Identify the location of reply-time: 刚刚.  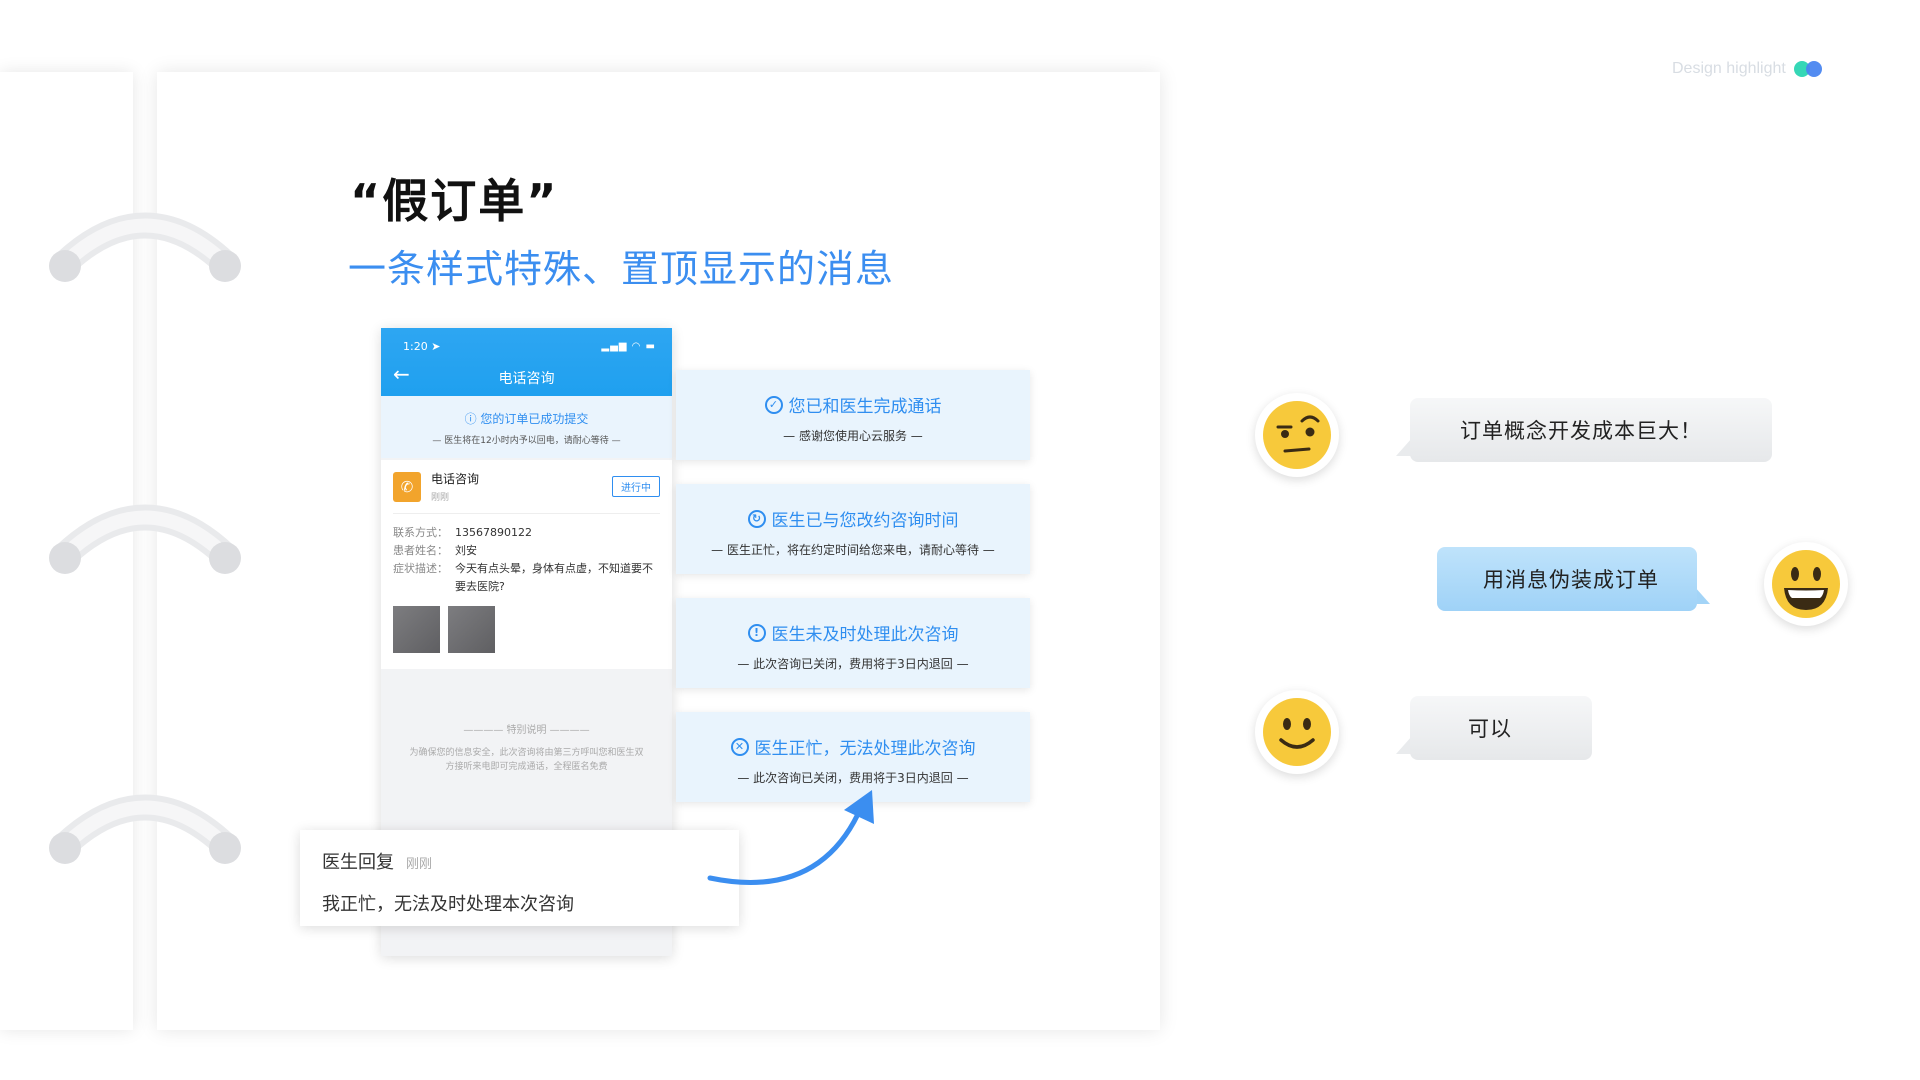
(419, 864).